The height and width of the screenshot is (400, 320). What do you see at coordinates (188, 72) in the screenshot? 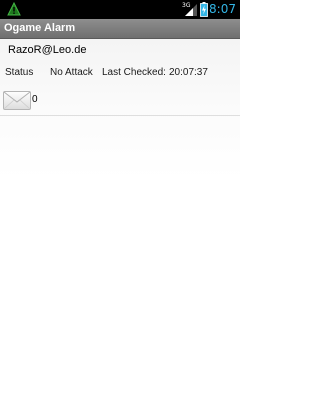
I see `last-checked-time: 20:07:37` at bounding box center [188, 72].